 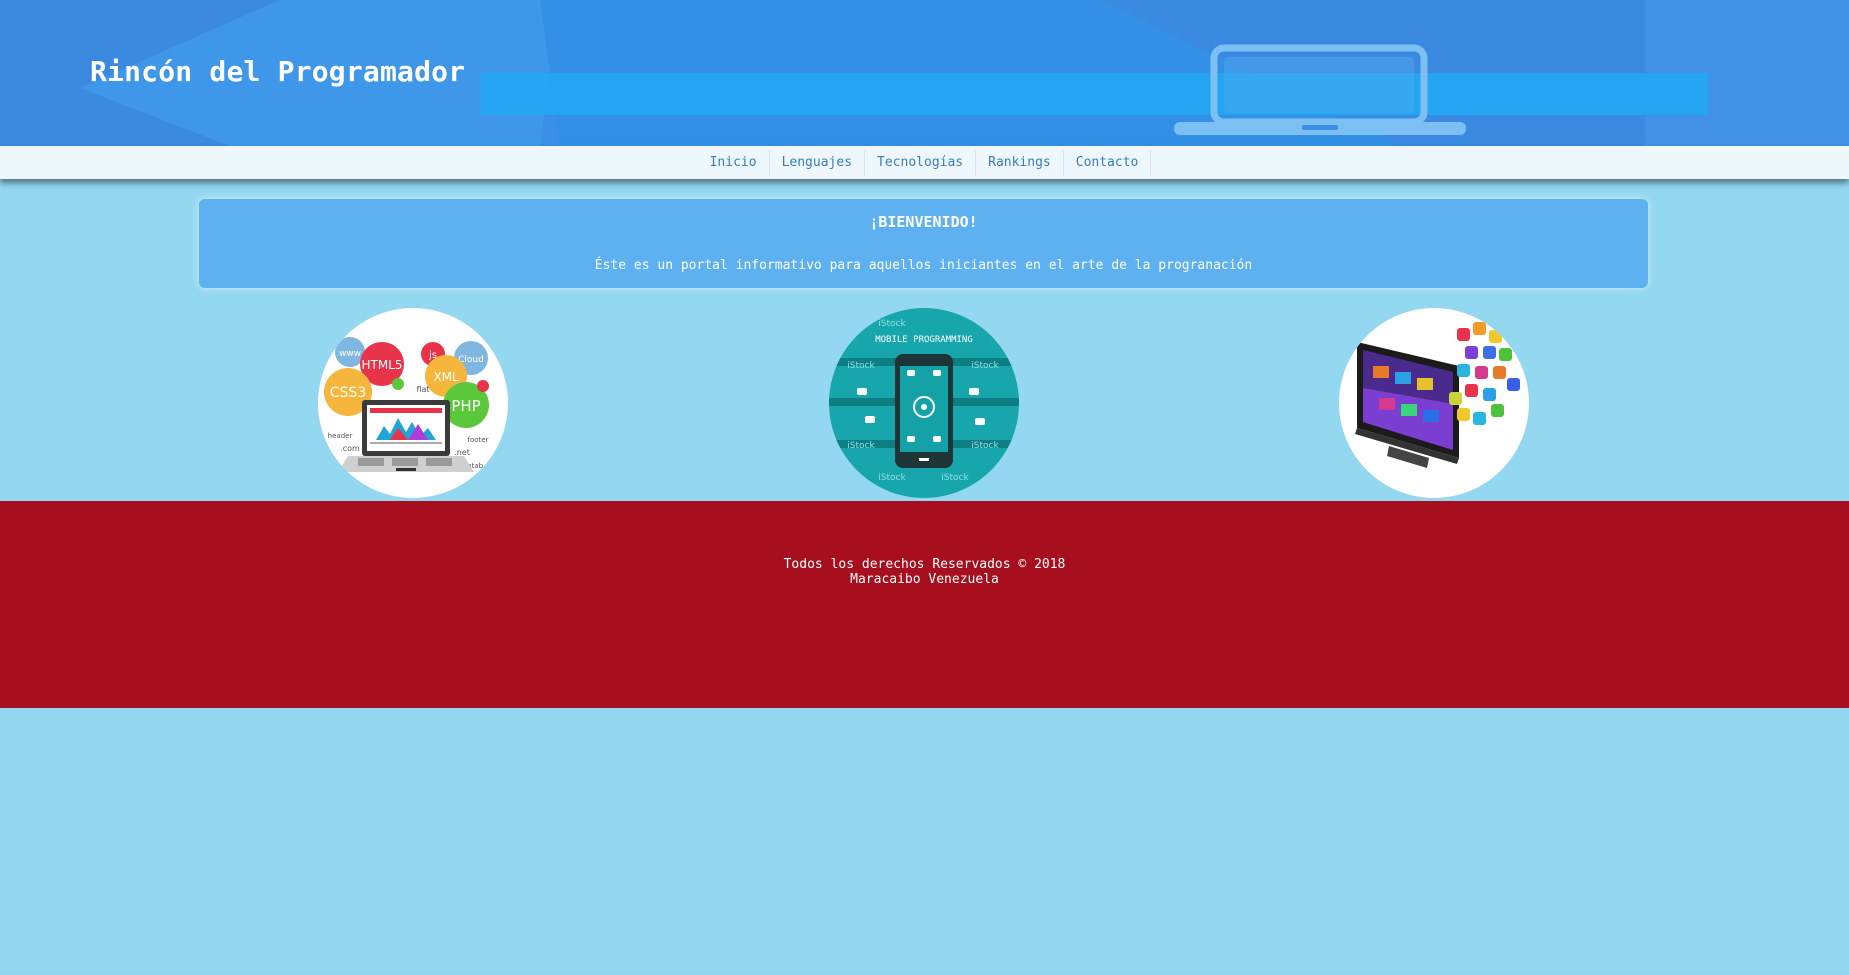 What do you see at coordinates (861, 446) in the screenshot?
I see `watermark-4: iStock` at bounding box center [861, 446].